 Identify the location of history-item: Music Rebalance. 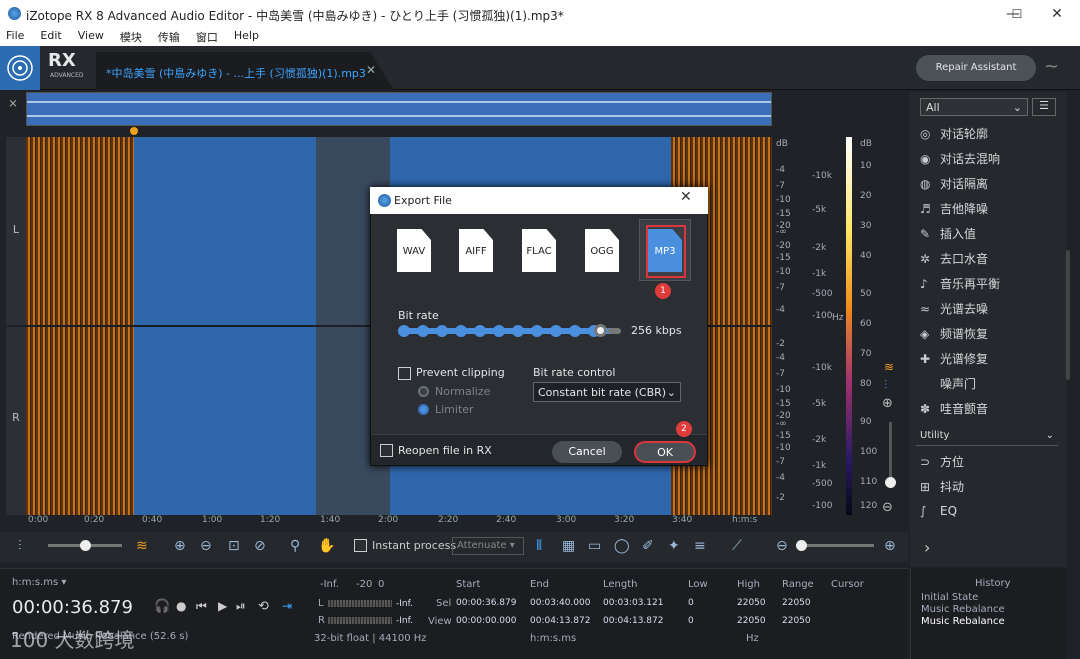
(963, 609).